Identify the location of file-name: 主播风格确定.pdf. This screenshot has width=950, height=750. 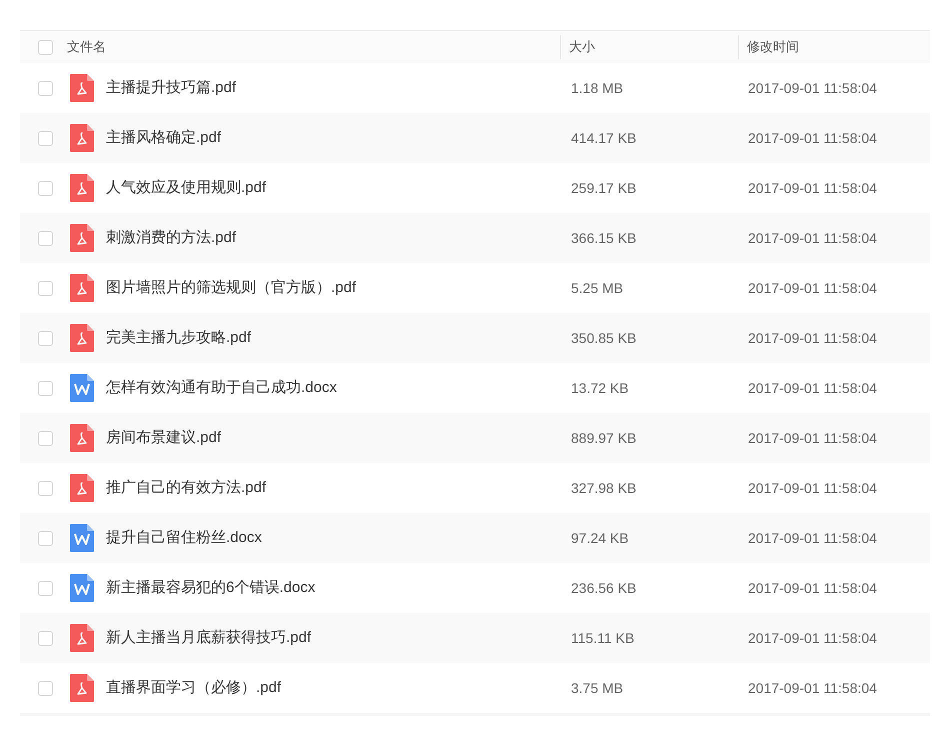
(164, 138).